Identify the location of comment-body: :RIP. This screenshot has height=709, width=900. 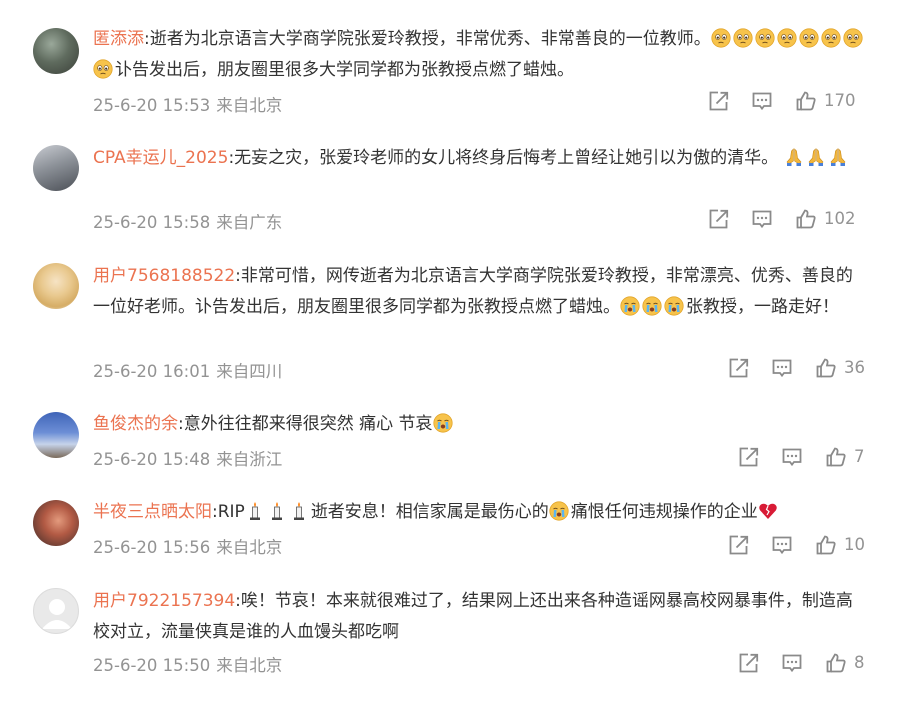
(228, 512).